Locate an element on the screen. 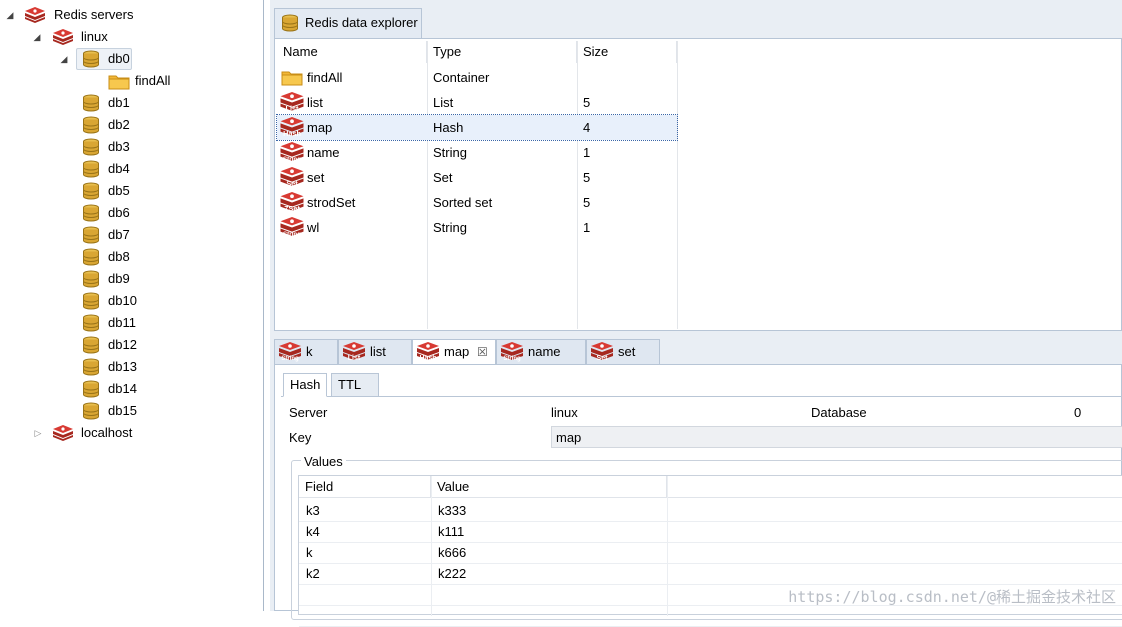  tab-redis-data-explorer: Redis data explorer is located at coordinates (348, 23).